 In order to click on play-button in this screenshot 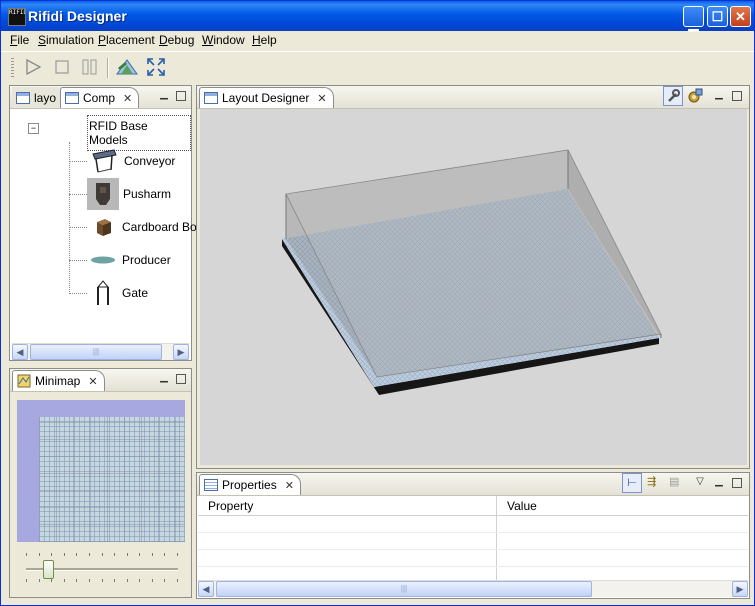, I will do `click(33, 67)`.